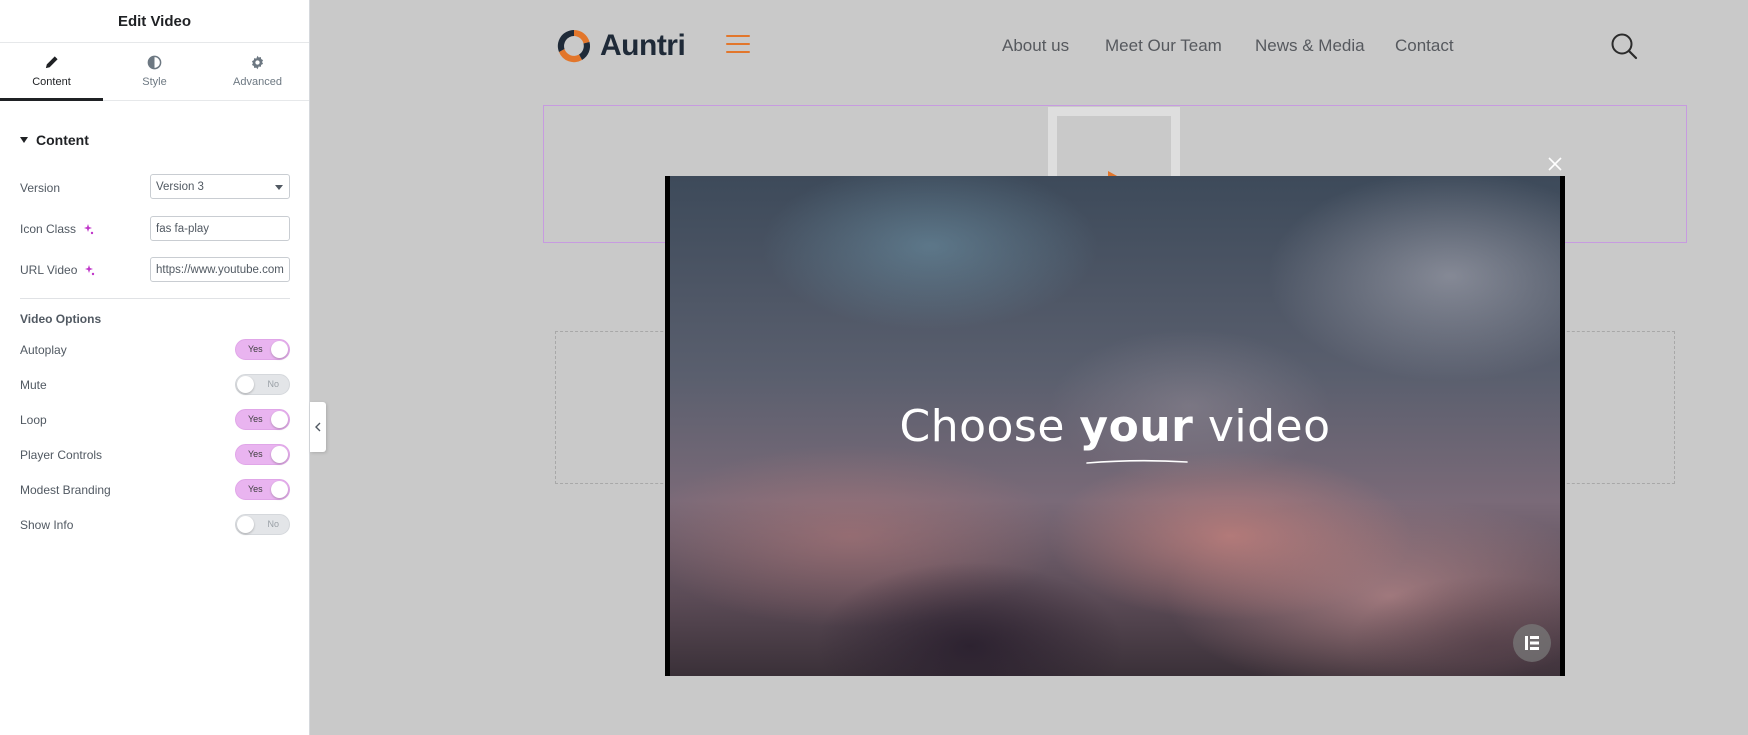  What do you see at coordinates (257, 62) in the screenshot?
I see `gear-icon` at bounding box center [257, 62].